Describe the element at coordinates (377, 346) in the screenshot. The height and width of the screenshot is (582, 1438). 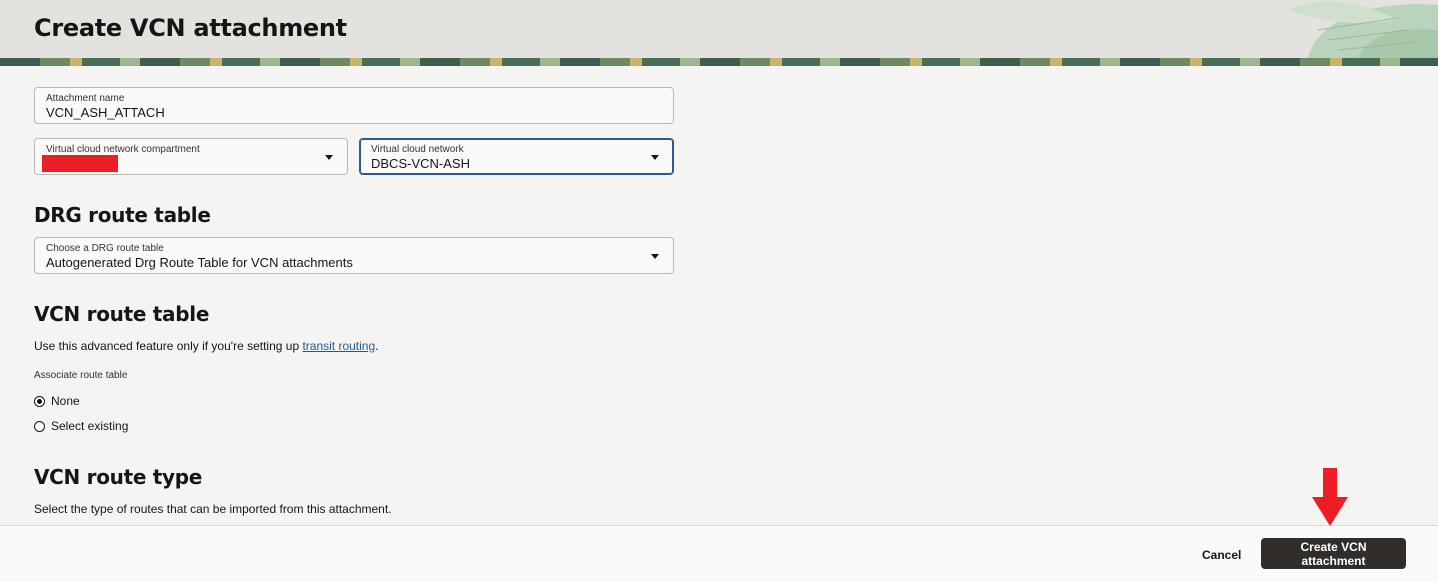
I see `description-suffix: .` at that location.